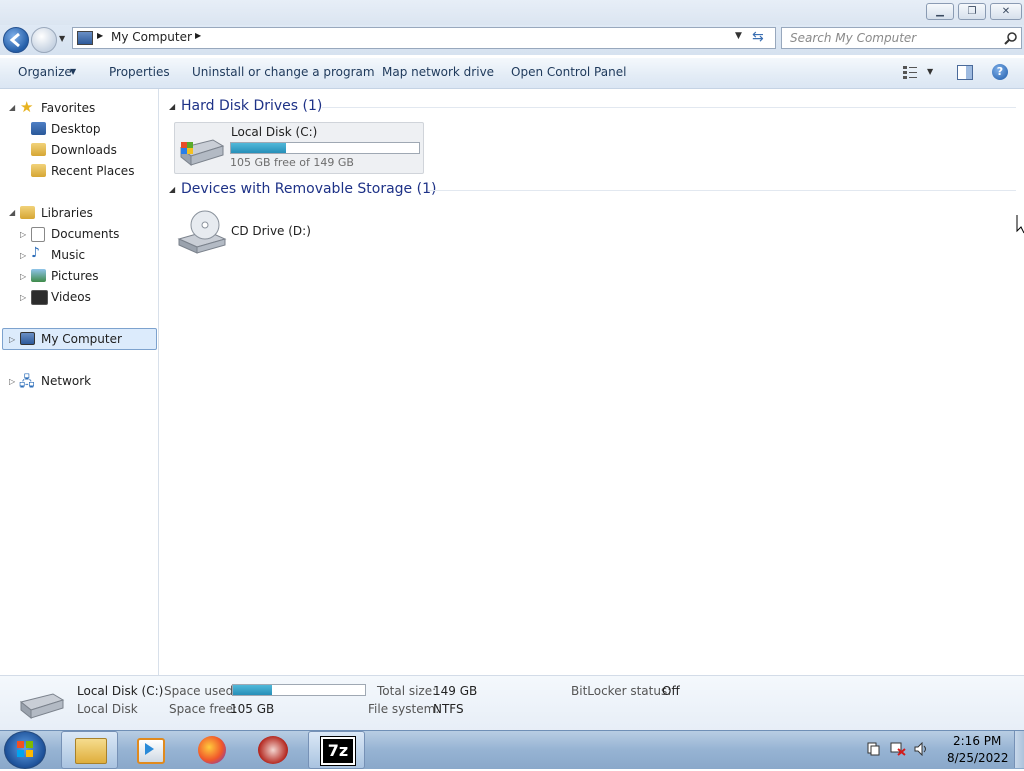 This screenshot has height=771, width=1024. Describe the element at coordinates (424, 38) in the screenshot. I see `address-bar: ▶ My Computer ▶ ▼` at that location.